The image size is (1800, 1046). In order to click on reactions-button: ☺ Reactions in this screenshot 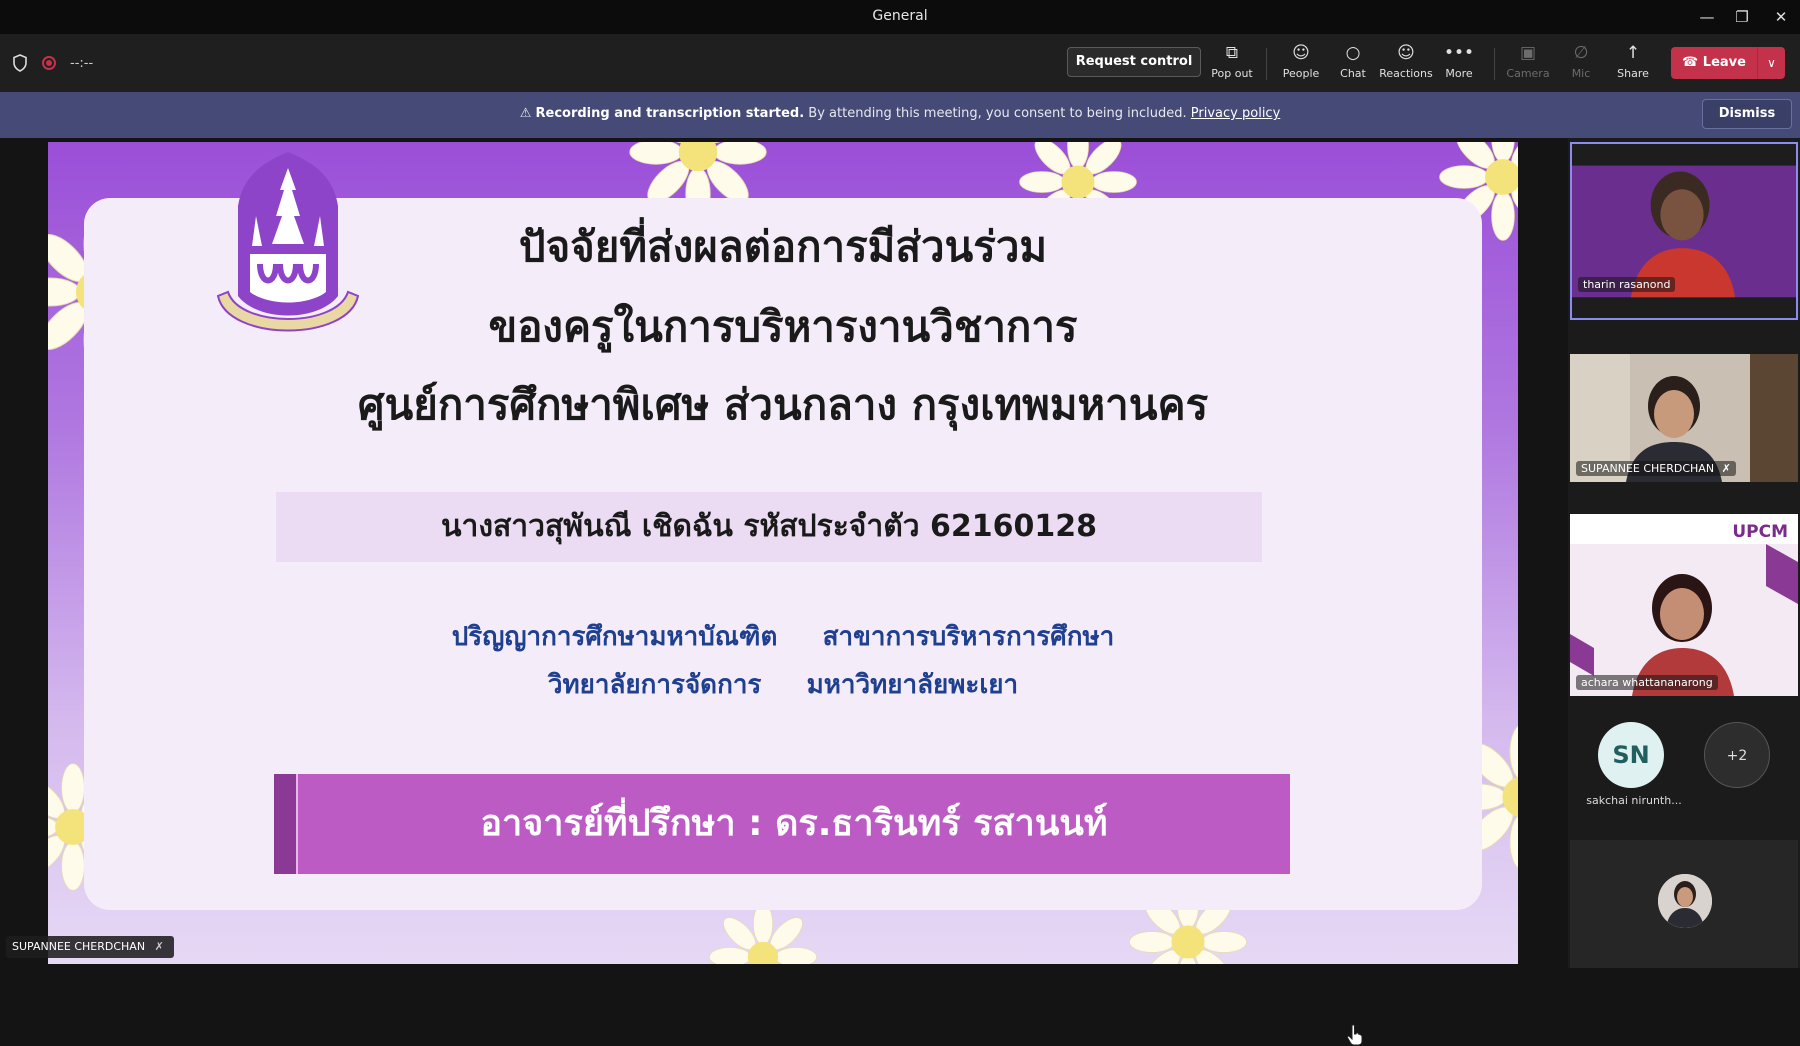, I will do `click(1406, 64)`.